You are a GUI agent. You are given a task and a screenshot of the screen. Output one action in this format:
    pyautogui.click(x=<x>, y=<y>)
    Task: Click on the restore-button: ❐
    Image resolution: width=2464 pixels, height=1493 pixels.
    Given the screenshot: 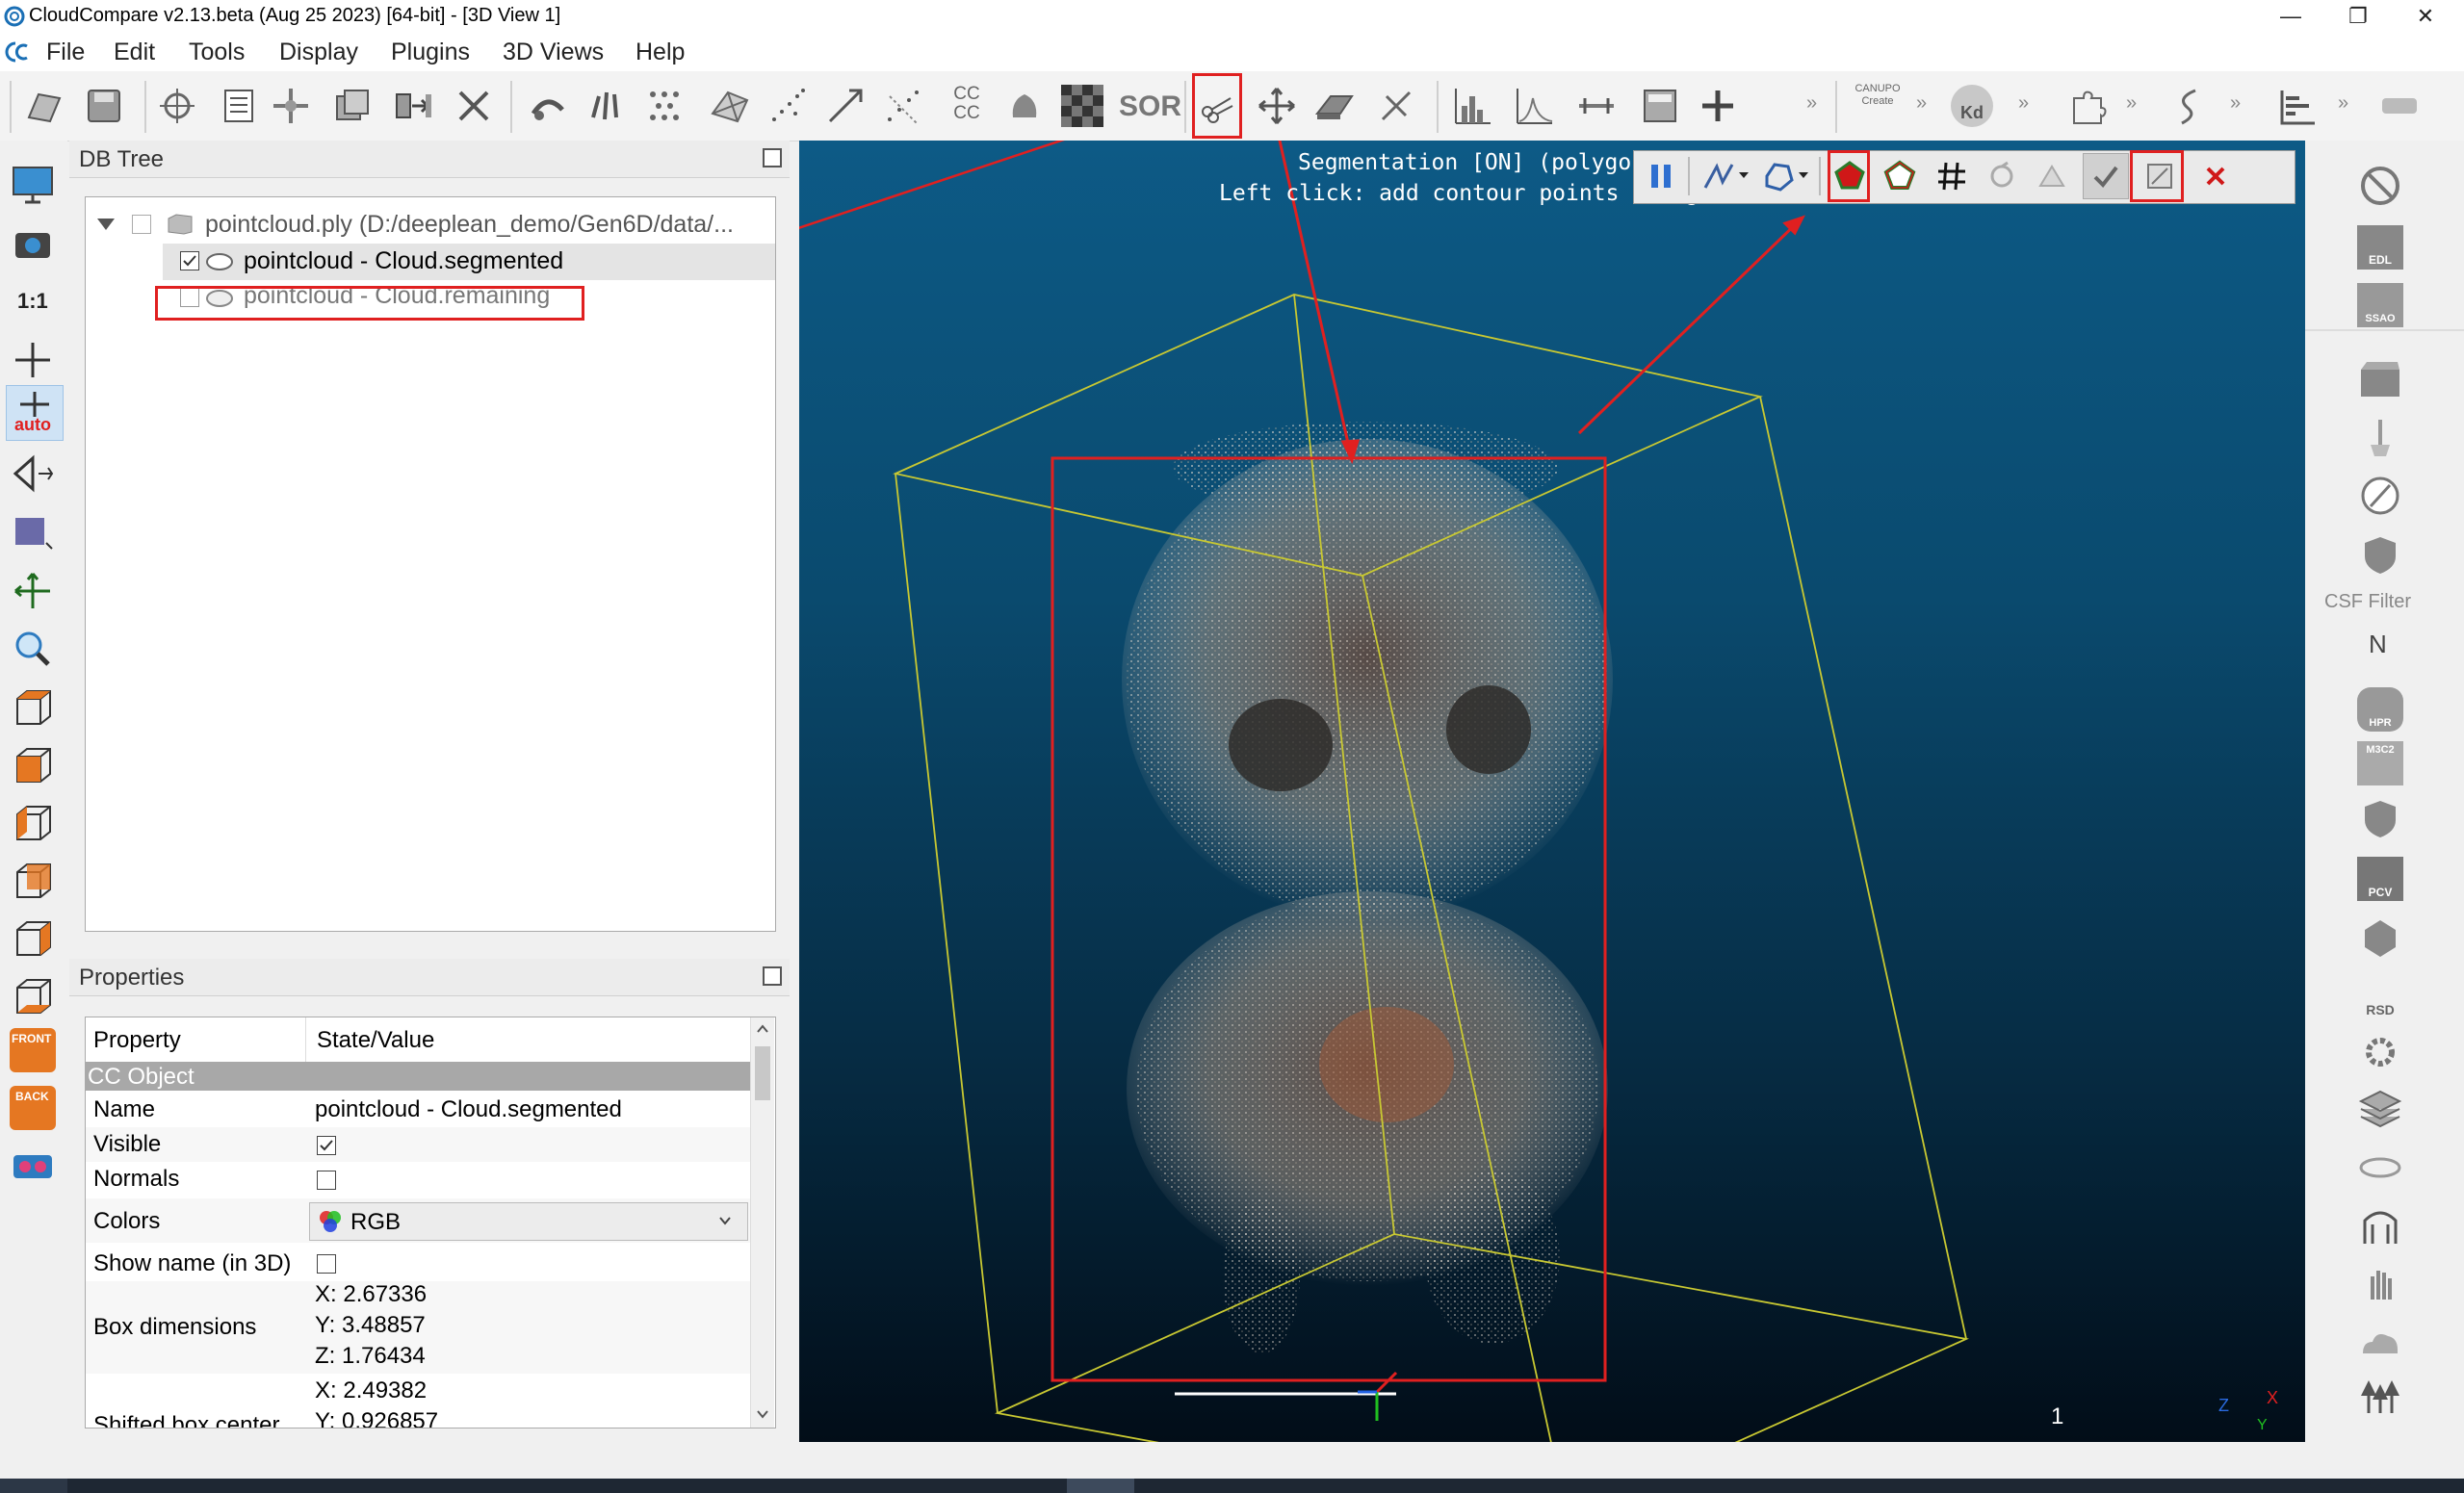 What is the action you would take?
    pyautogui.click(x=2358, y=16)
    